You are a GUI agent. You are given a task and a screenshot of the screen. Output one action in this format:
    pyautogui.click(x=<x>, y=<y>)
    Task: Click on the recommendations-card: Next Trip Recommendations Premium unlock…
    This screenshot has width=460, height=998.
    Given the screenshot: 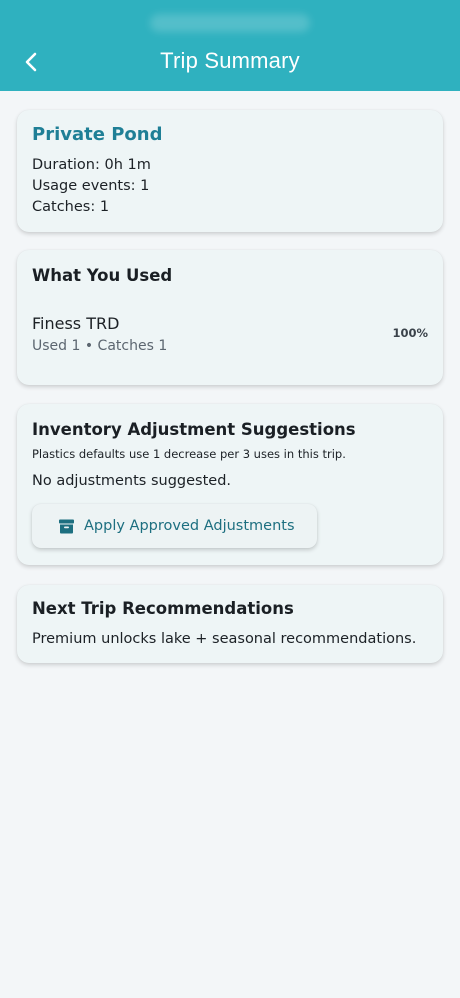 What is the action you would take?
    pyautogui.click(x=230, y=624)
    